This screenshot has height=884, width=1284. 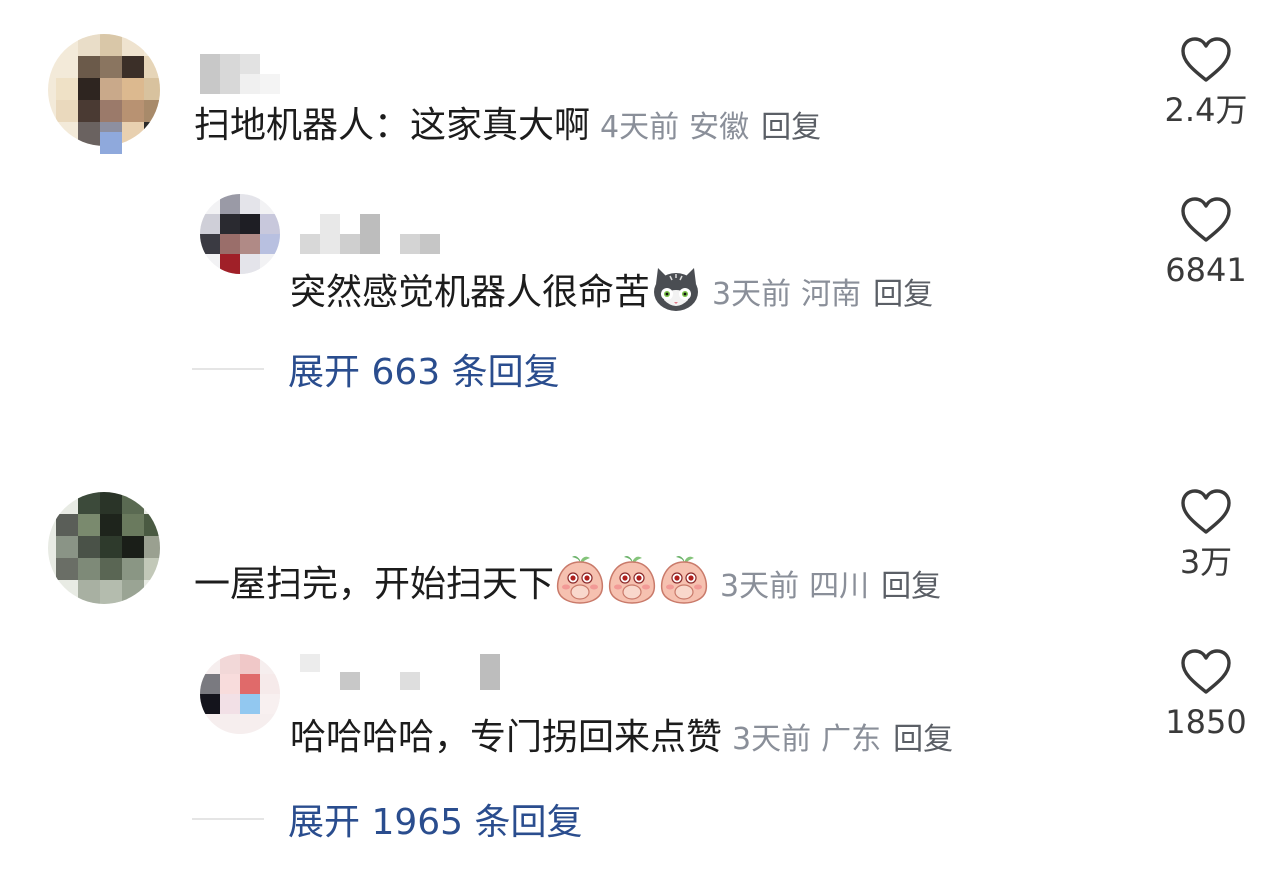 I want to click on comment-location: 四川, so click(x=839, y=586).